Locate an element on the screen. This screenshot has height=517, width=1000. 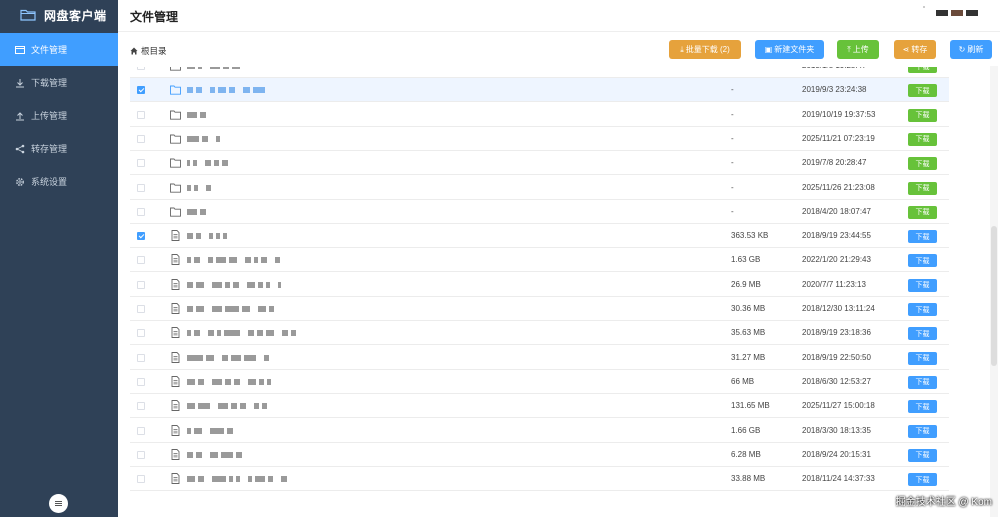
transfer-button: ⋖ 转存 is located at coordinates (915, 49).